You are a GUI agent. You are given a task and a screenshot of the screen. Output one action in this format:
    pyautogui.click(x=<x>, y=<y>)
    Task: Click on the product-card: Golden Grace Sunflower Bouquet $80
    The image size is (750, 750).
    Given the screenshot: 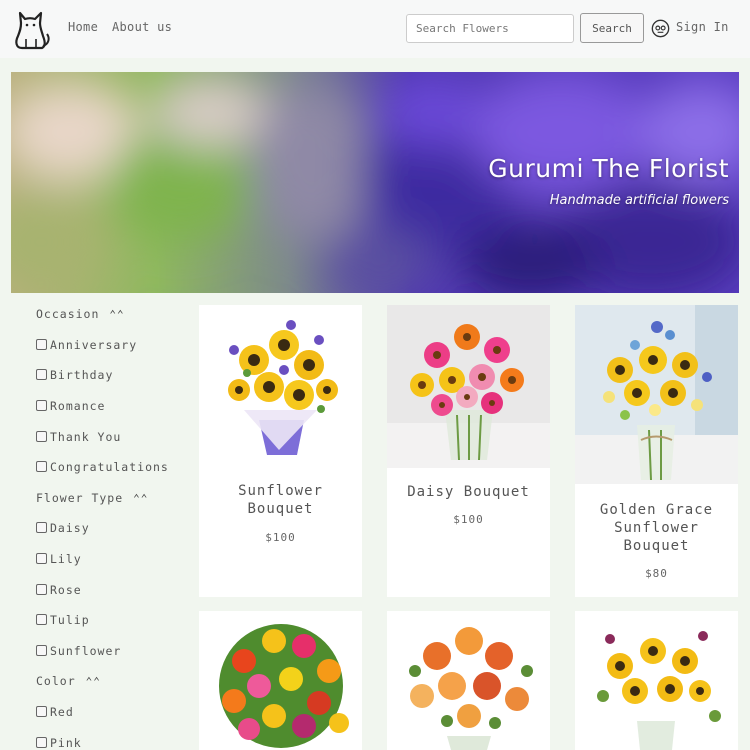 What is the action you would take?
    pyautogui.click(x=656, y=451)
    